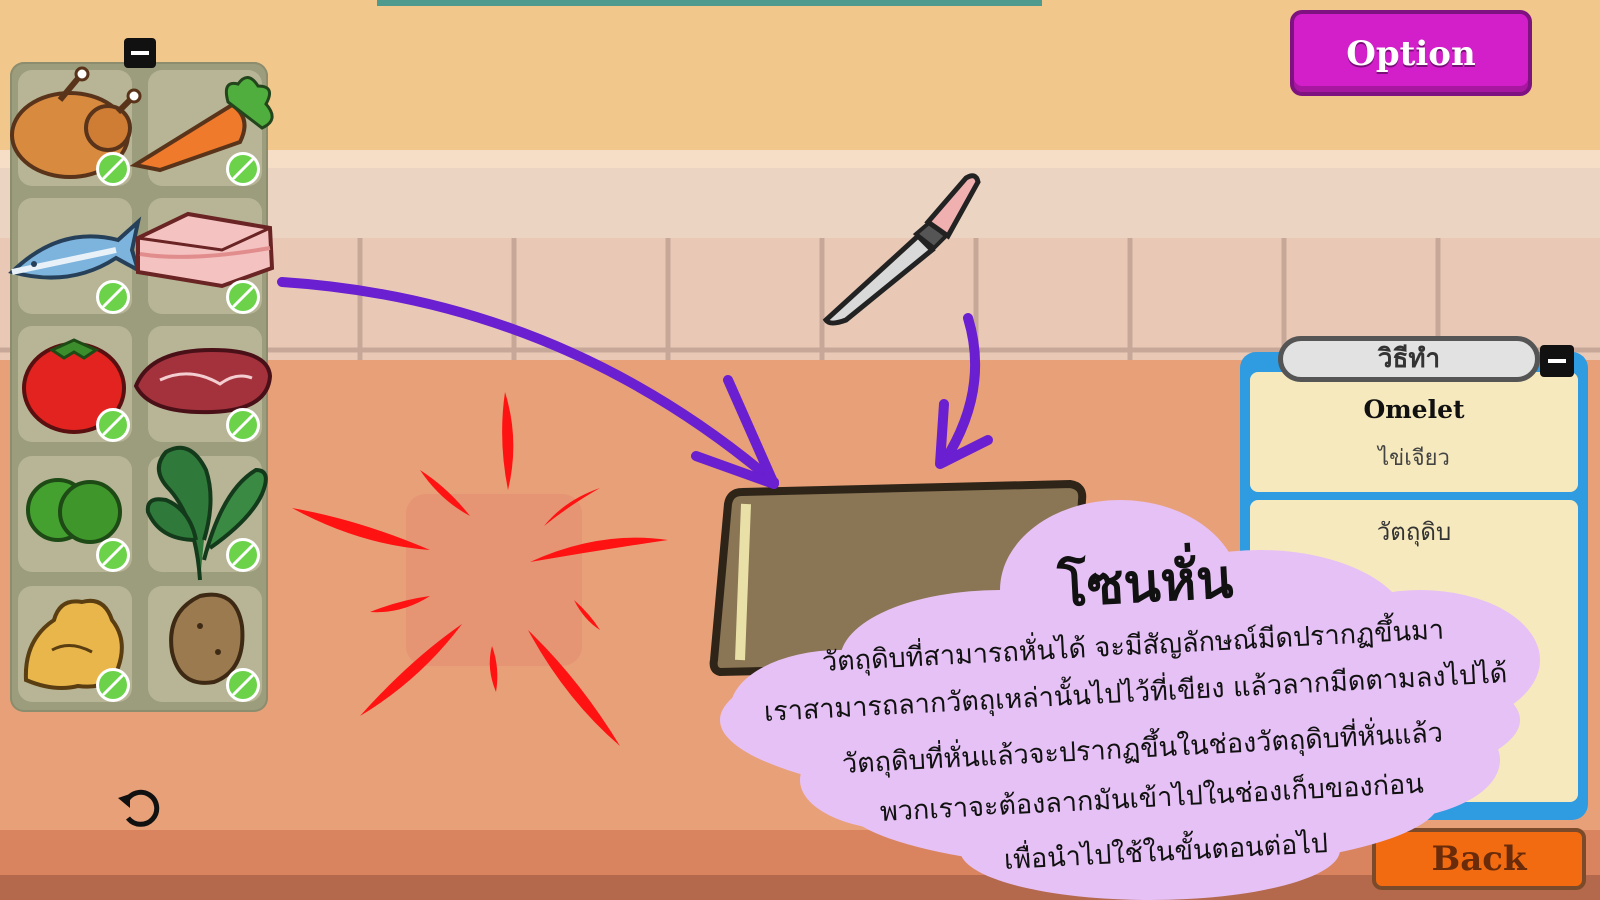 This screenshot has width=1600, height=900. What do you see at coordinates (1409, 359) in the screenshot?
I see `recipe-tab: วิธีทำ` at bounding box center [1409, 359].